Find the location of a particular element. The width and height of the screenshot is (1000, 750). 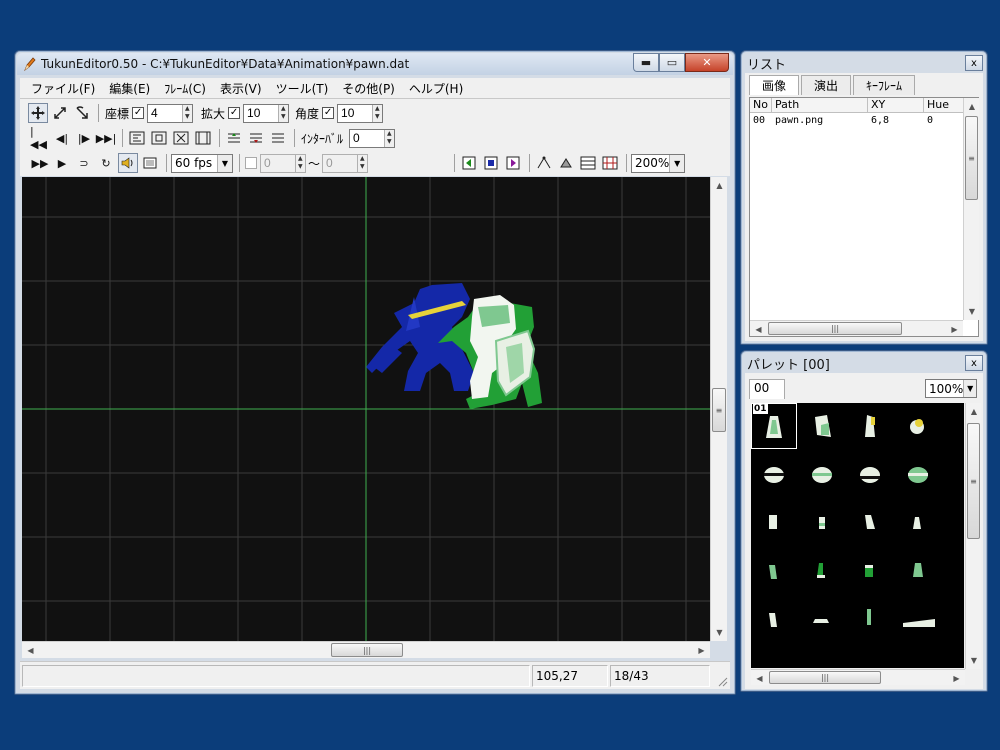

palette-zoom-select: 100% ▼ is located at coordinates (951, 388).